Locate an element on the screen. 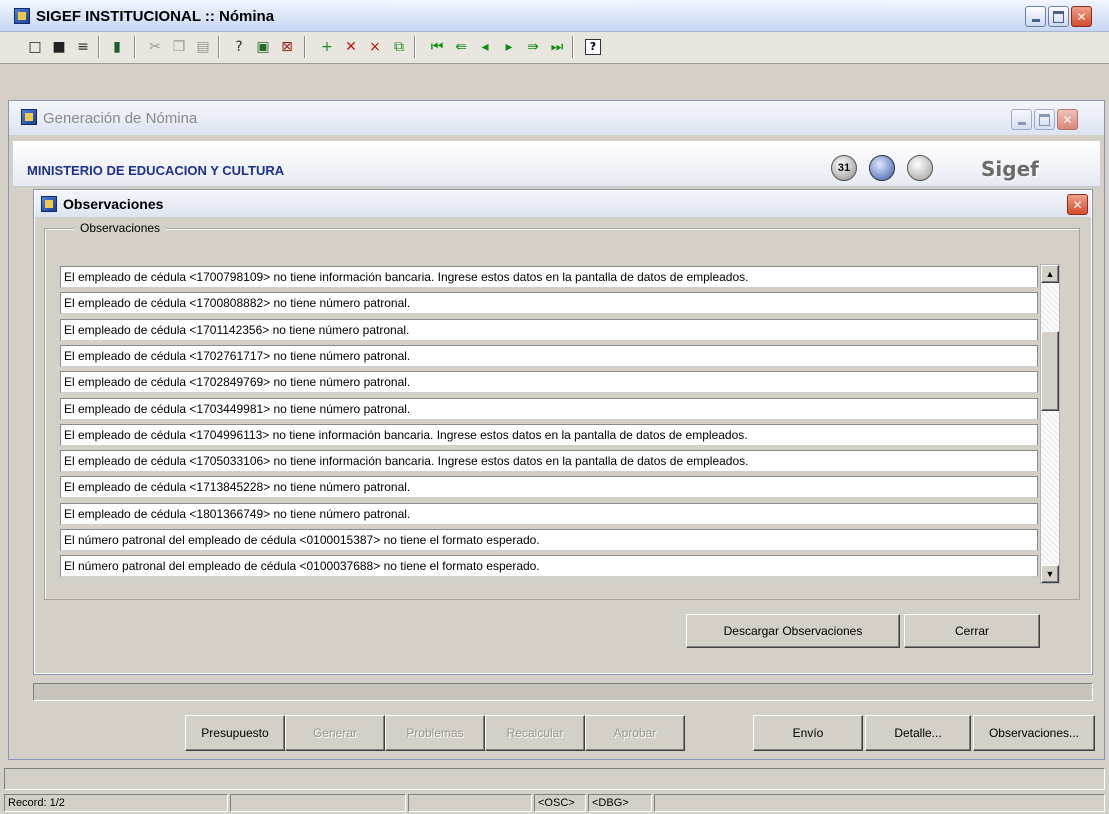 This screenshot has width=1109, height=814. new-icon: □ is located at coordinates (35, 47).